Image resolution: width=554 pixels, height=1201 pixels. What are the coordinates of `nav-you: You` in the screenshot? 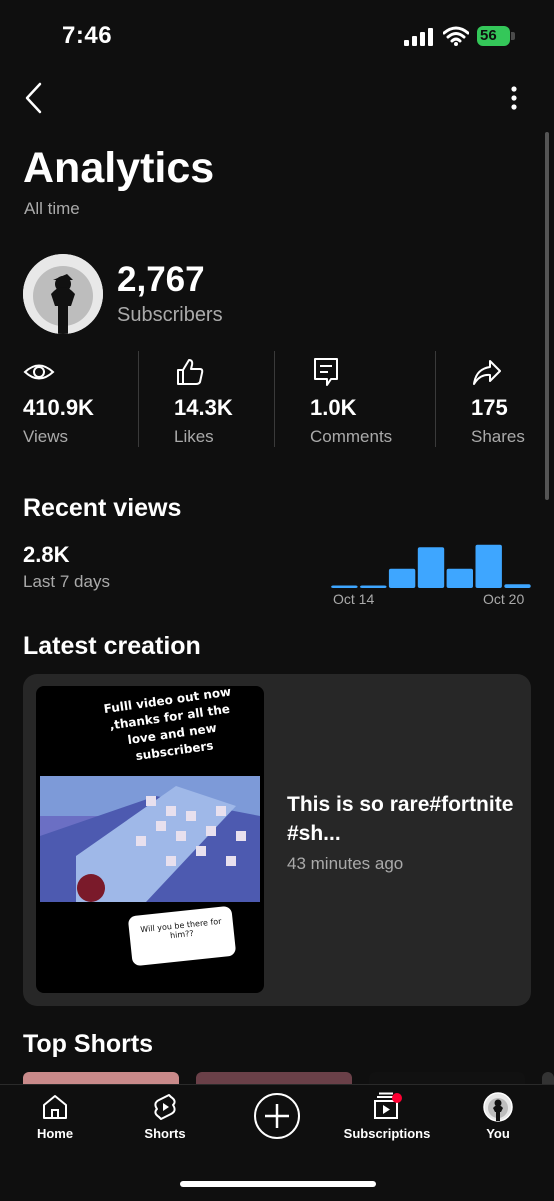 It's located at (498, 1116).